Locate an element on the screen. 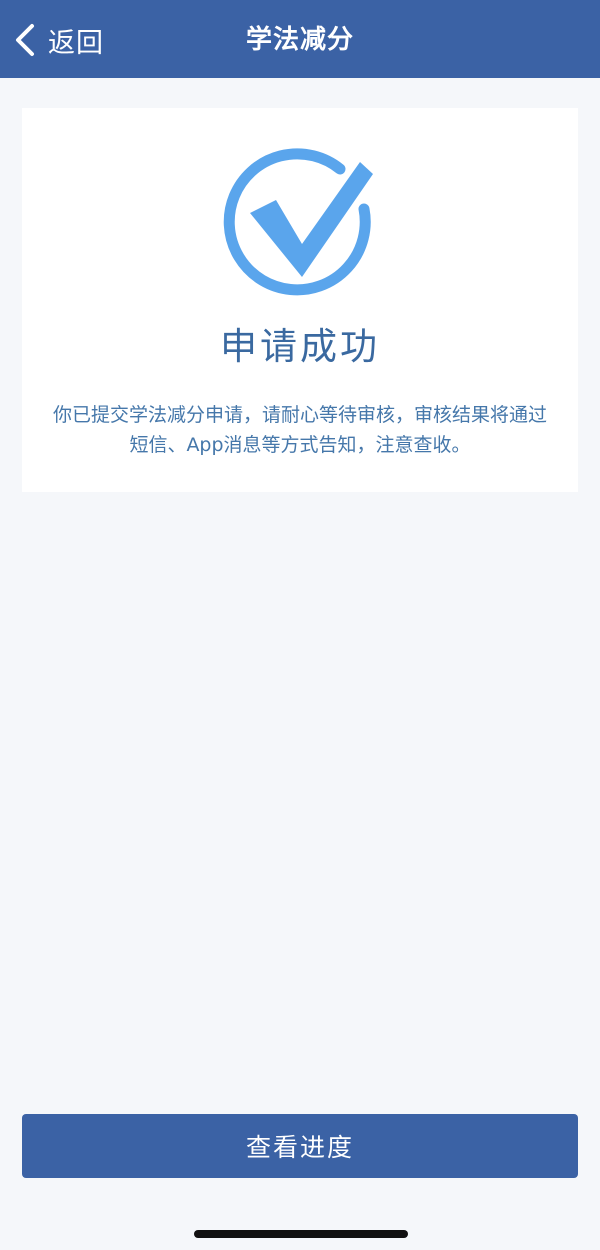  home-indicator is located at coordinates (301, 1234).